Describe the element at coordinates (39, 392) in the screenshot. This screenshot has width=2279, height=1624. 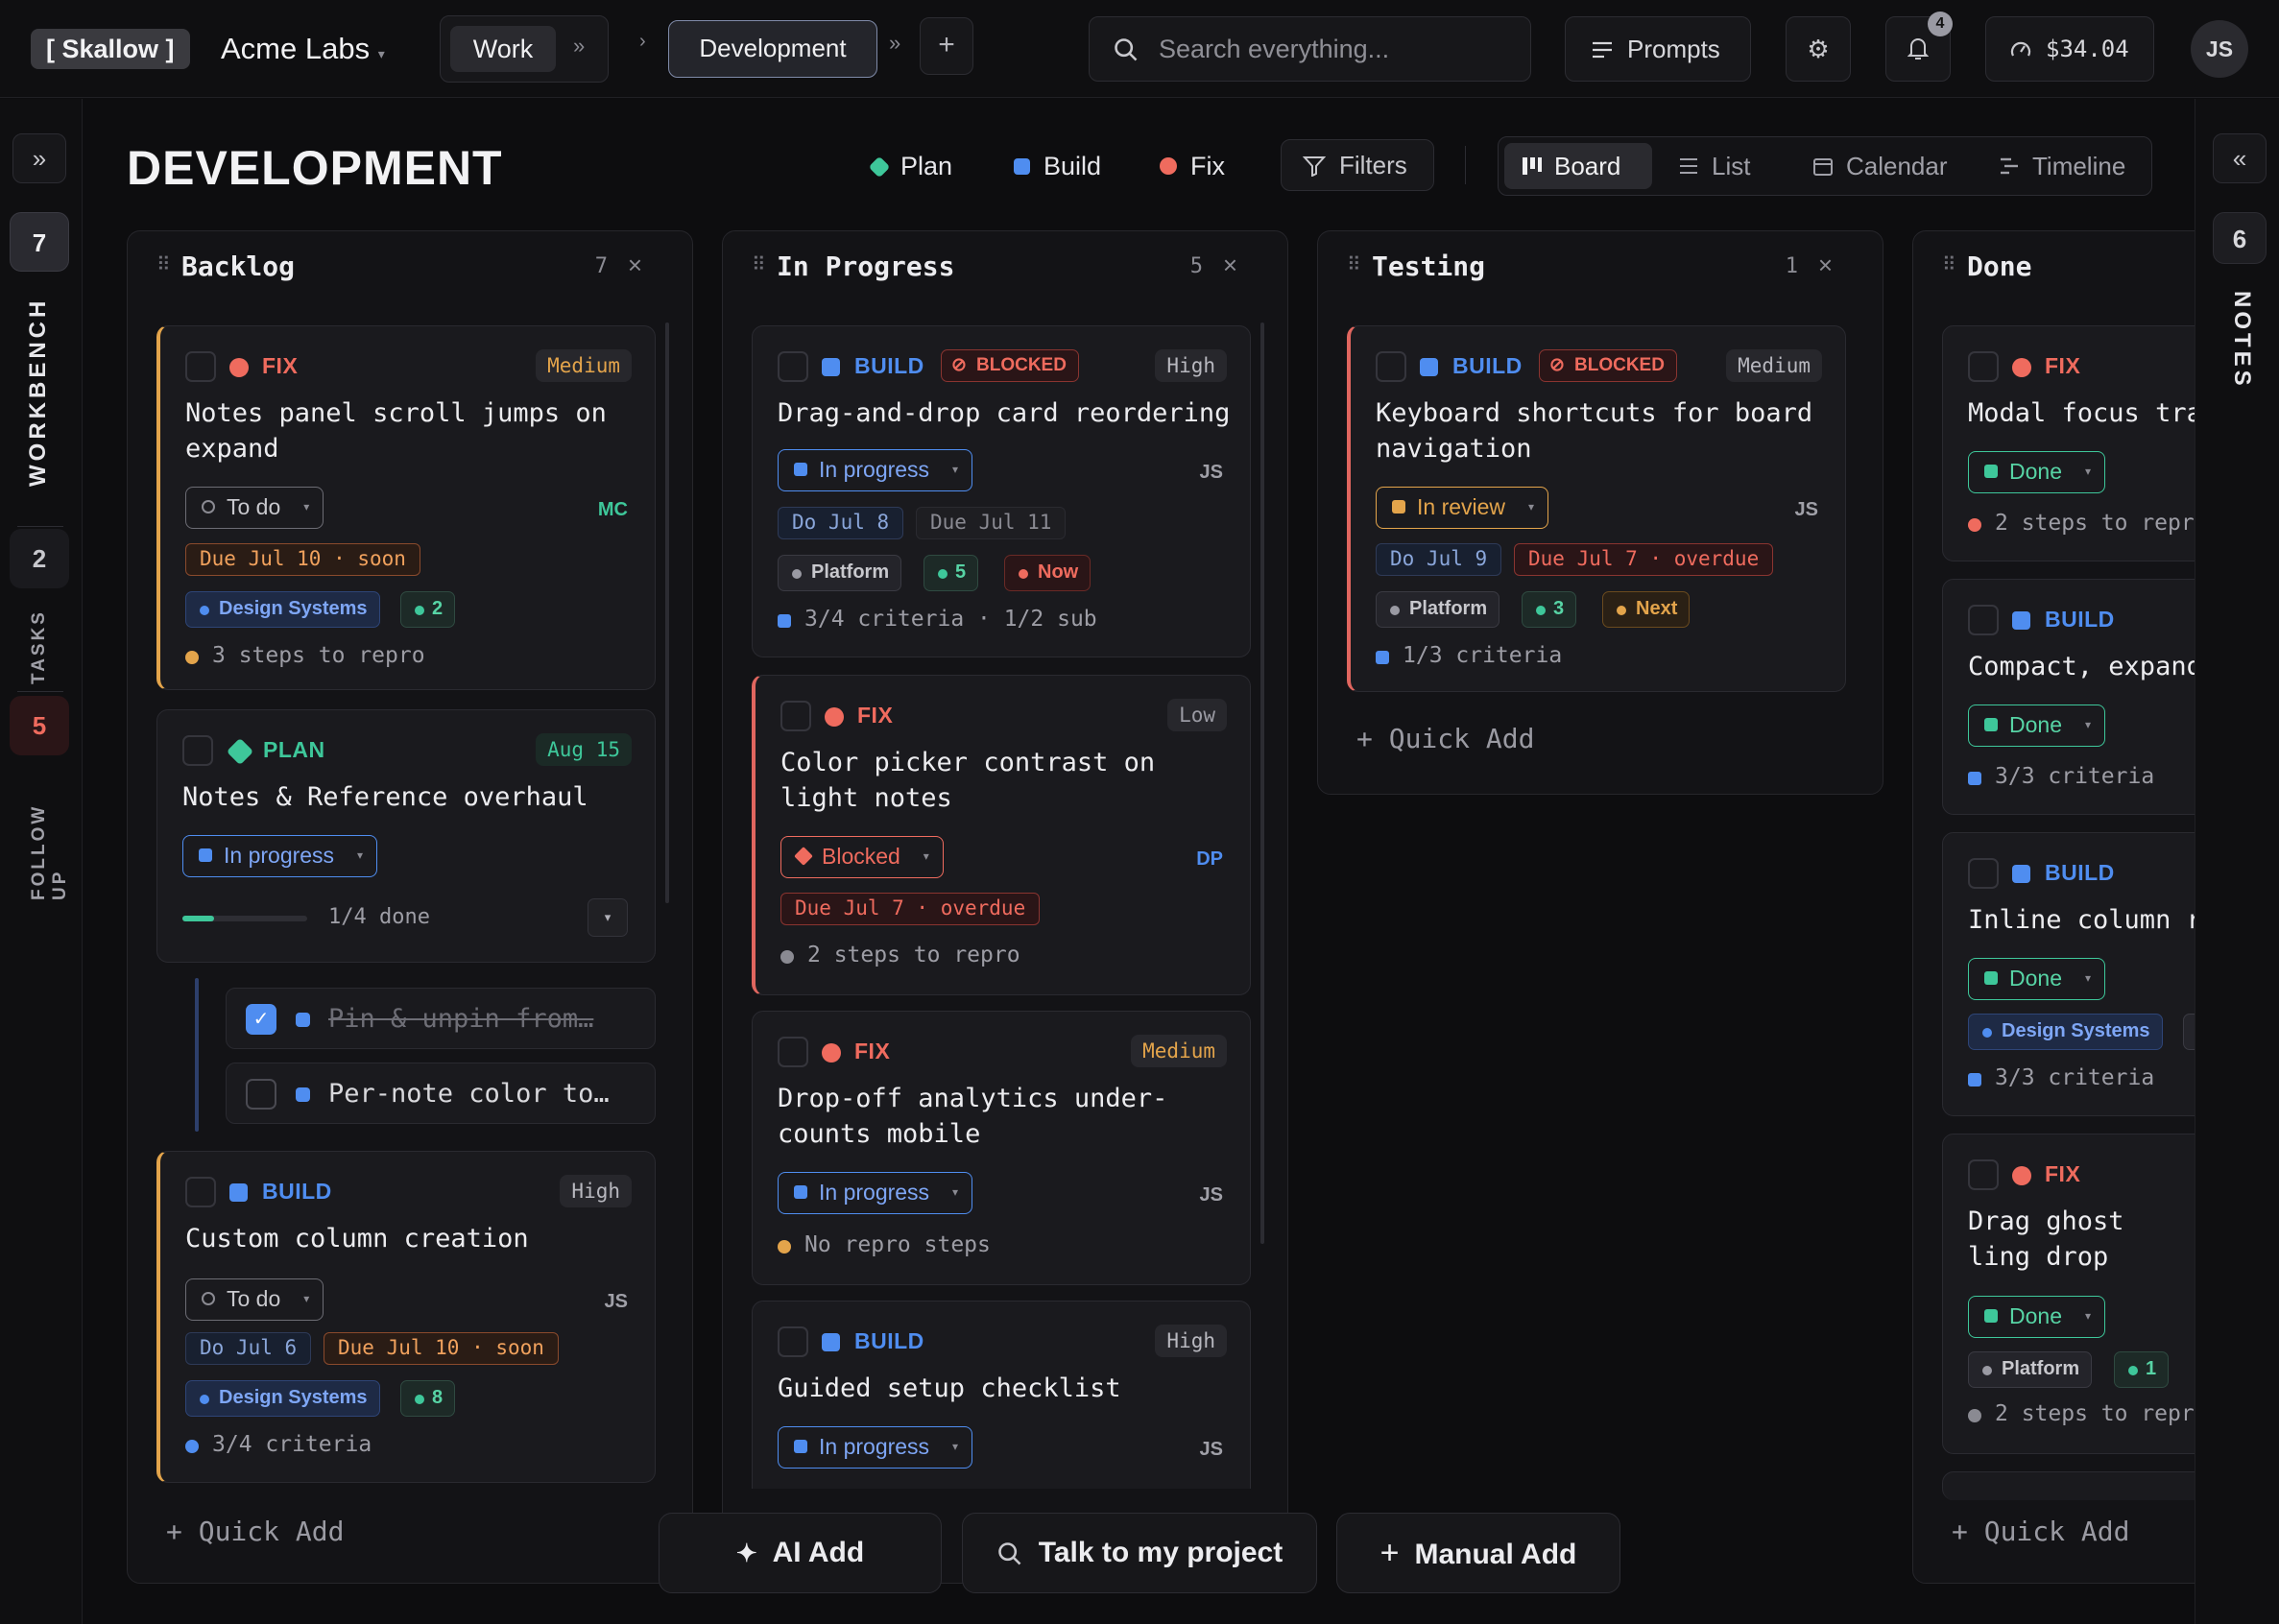
I see `workbench-label: WORKBENCH` at that location.